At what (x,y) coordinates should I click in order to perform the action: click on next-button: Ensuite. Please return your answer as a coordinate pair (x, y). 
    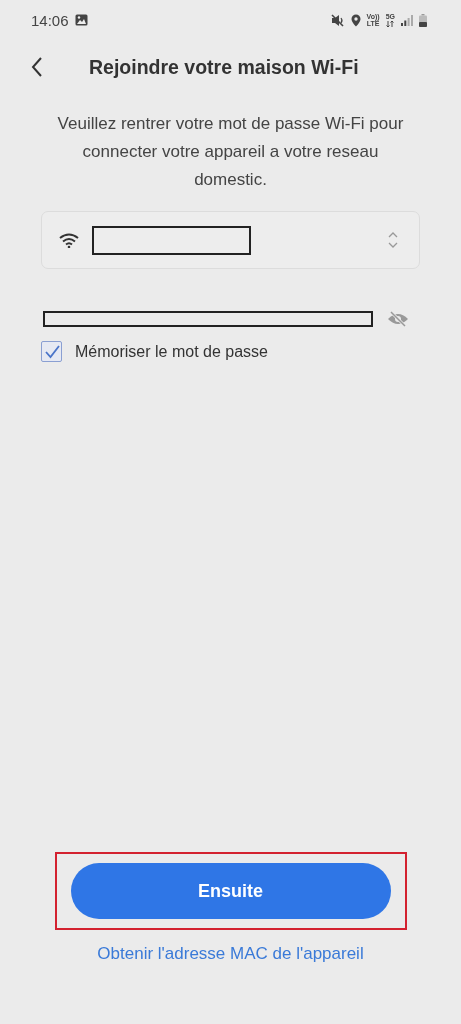
    Looking at the image, I should click on (230, 891).